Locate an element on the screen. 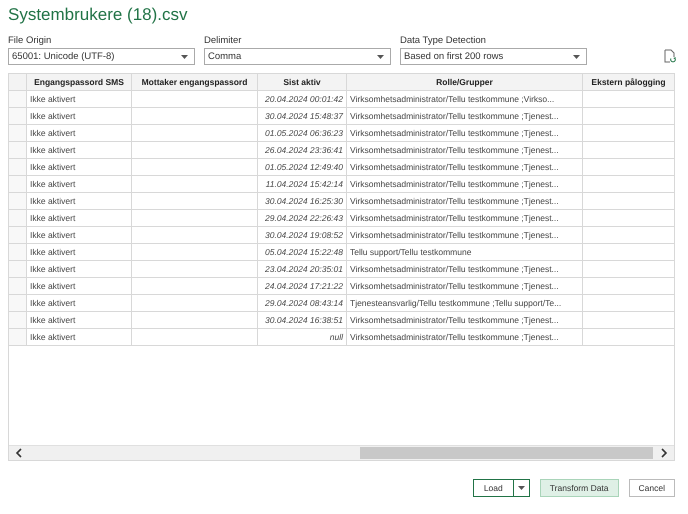 This screenshot has height=514, width=688. option-label: File Origin is located at coordinates (30, 40).